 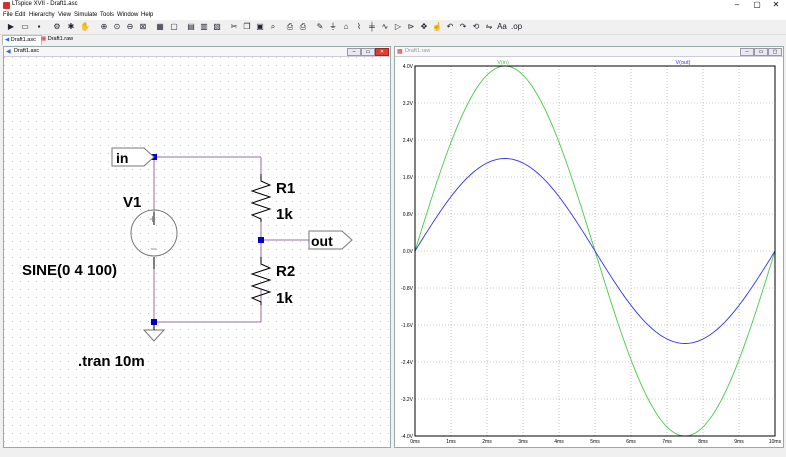 What do you see at coordinates (71, 27) in the screenshot?
I see `run-icon: ✱` at bounding box center [71, 27].